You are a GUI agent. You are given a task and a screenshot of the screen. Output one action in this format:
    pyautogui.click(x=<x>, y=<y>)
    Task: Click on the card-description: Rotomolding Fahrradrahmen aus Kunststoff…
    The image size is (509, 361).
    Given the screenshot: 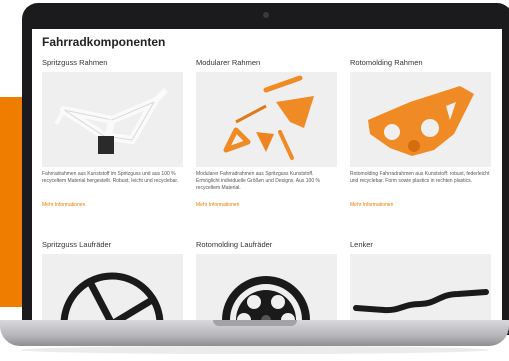 What is the action you would take?
    pyautogui.click(x=420, y=177)
    